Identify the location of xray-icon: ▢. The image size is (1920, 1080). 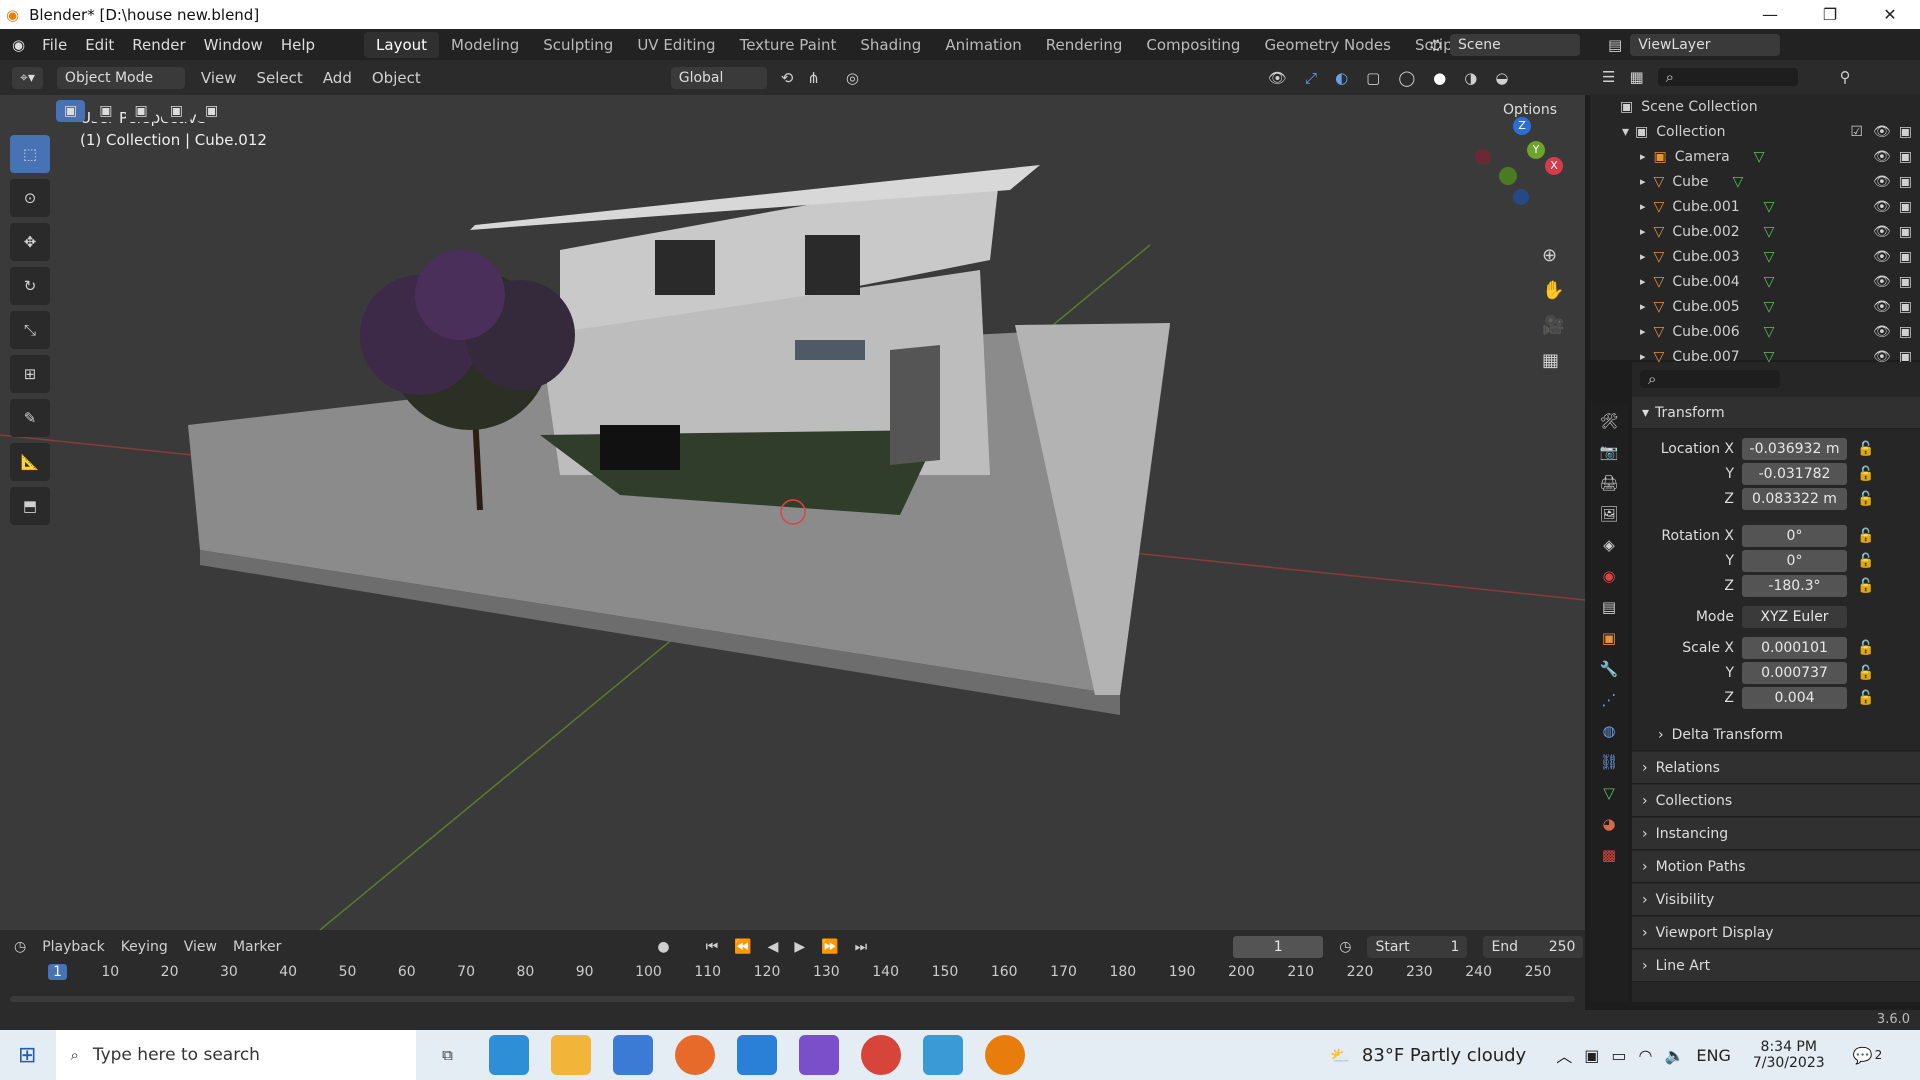
(1373, 78).